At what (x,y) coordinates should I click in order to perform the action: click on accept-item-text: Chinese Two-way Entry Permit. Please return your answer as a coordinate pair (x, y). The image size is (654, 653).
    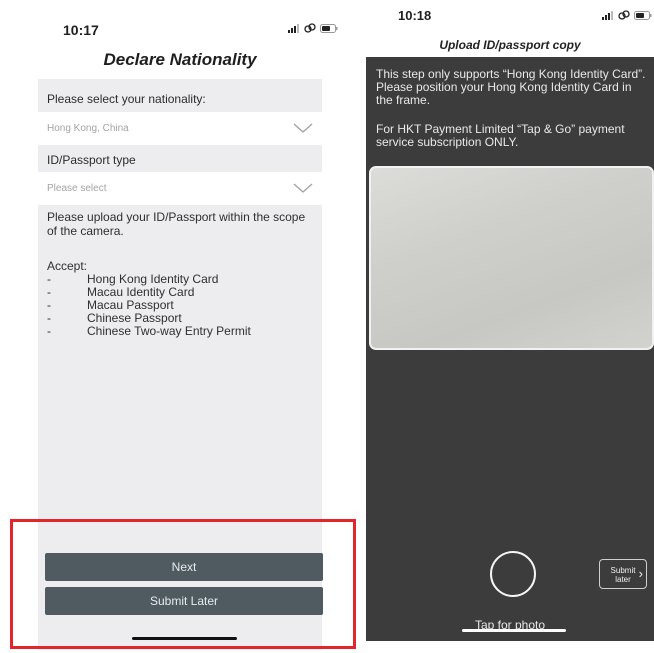
    Looking at the image, I should click on (169, 331).